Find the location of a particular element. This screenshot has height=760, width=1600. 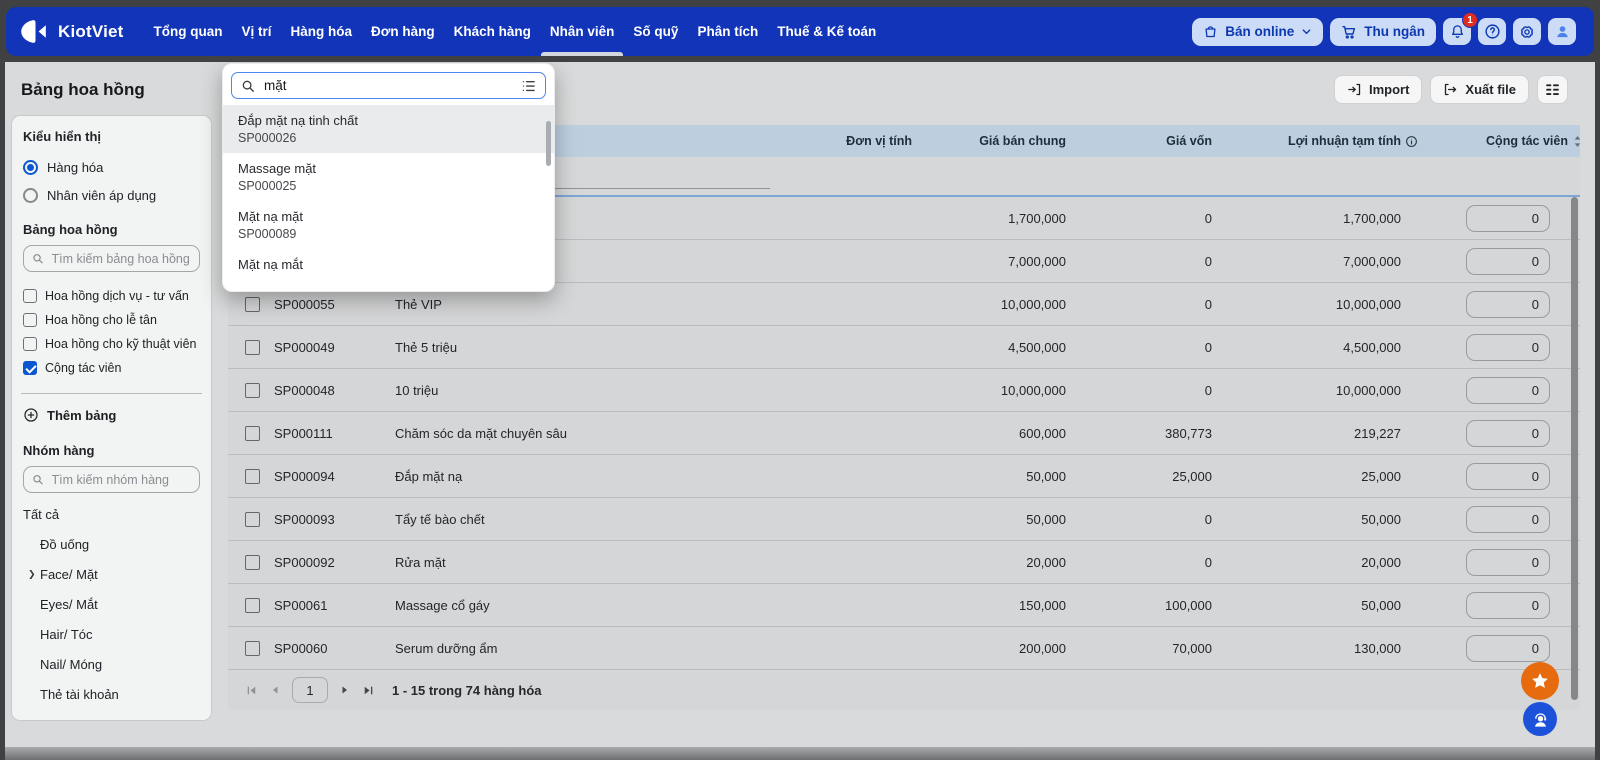

first-page-button is located at coordinates (251, 690).